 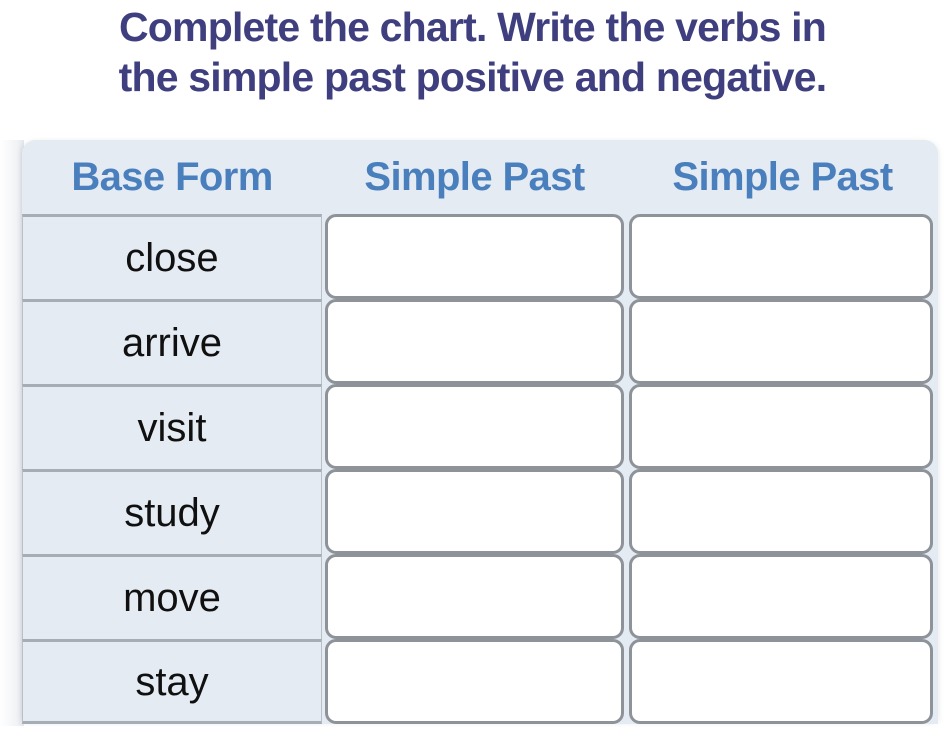 I want to click on base-form-label: move, so click(x=172, y=598).